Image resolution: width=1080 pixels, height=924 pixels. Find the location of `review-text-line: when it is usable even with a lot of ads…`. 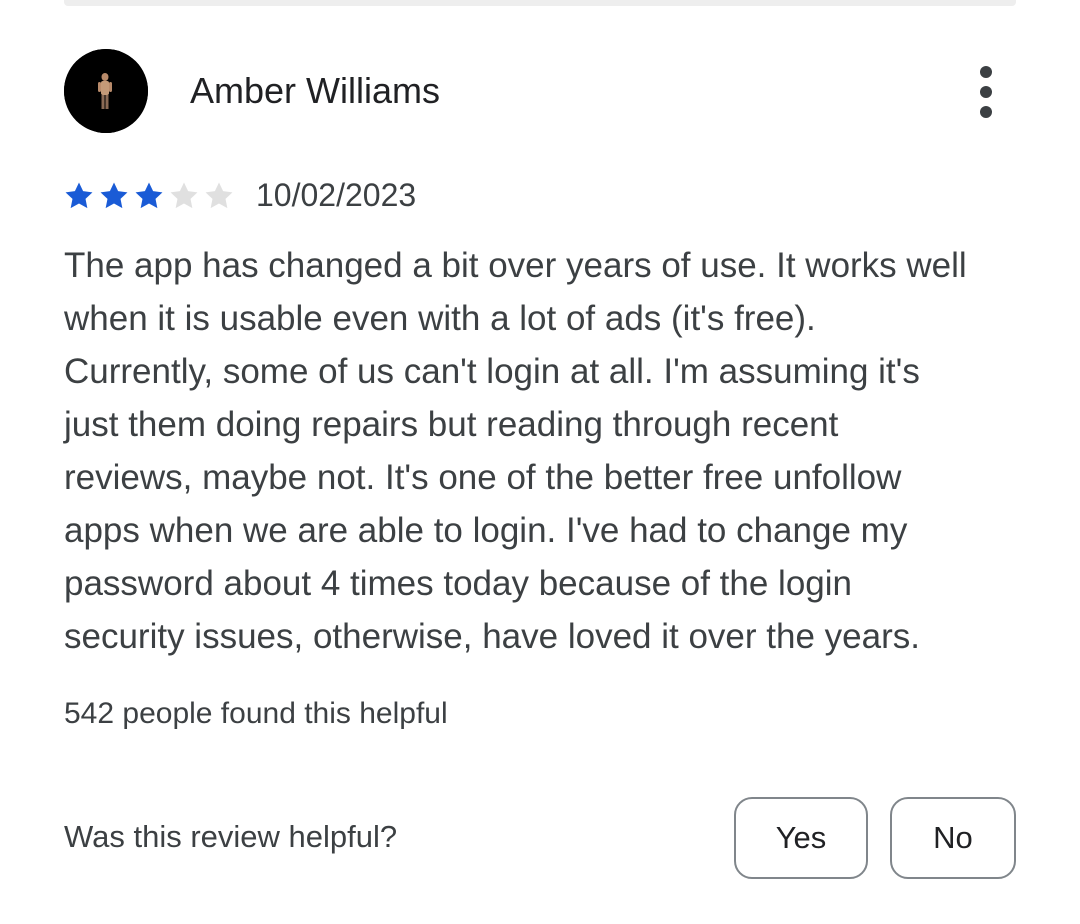

review-text-line: when it is usable even with a lot of ads… is located at coordinates (440, 318).